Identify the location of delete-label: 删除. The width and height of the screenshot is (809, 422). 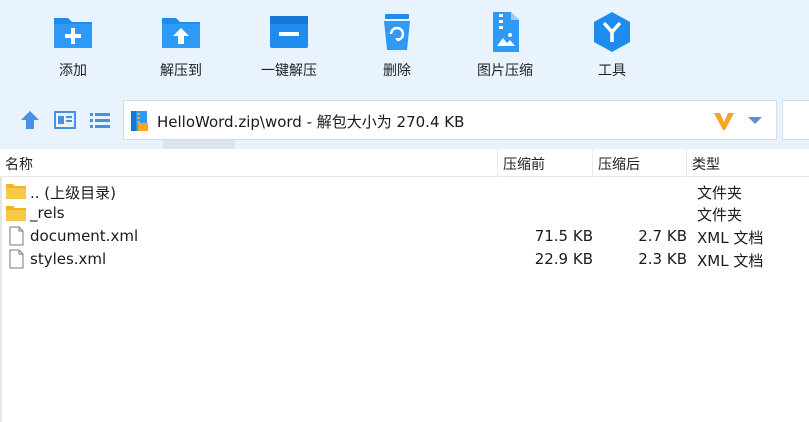
(397, 71).